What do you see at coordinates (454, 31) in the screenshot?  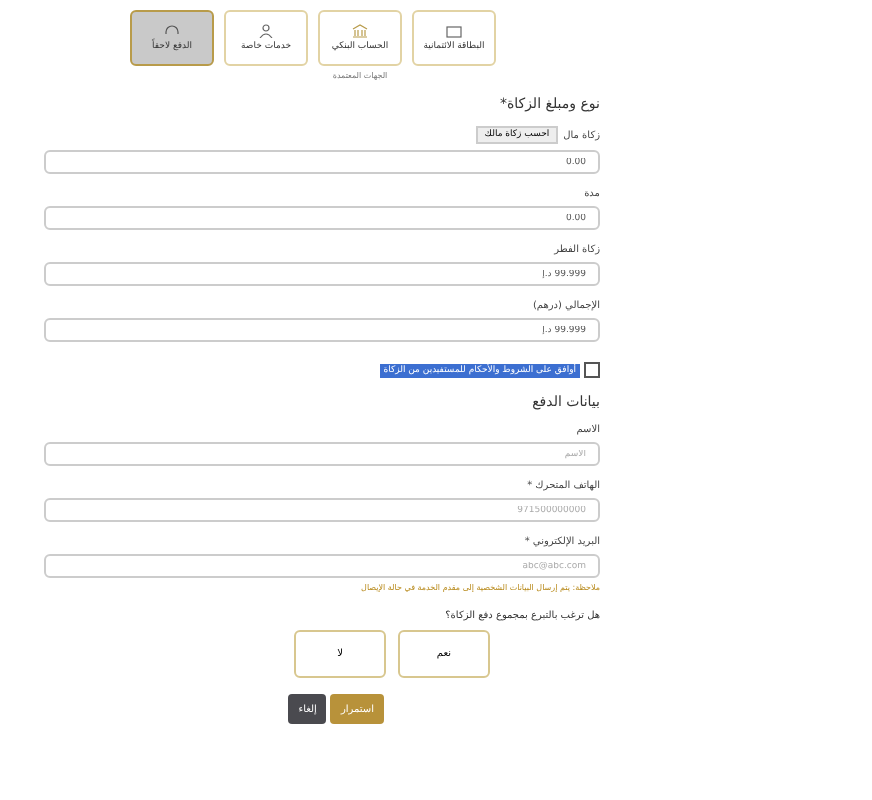 I see `card-icon` at bounding box center [454, 31].